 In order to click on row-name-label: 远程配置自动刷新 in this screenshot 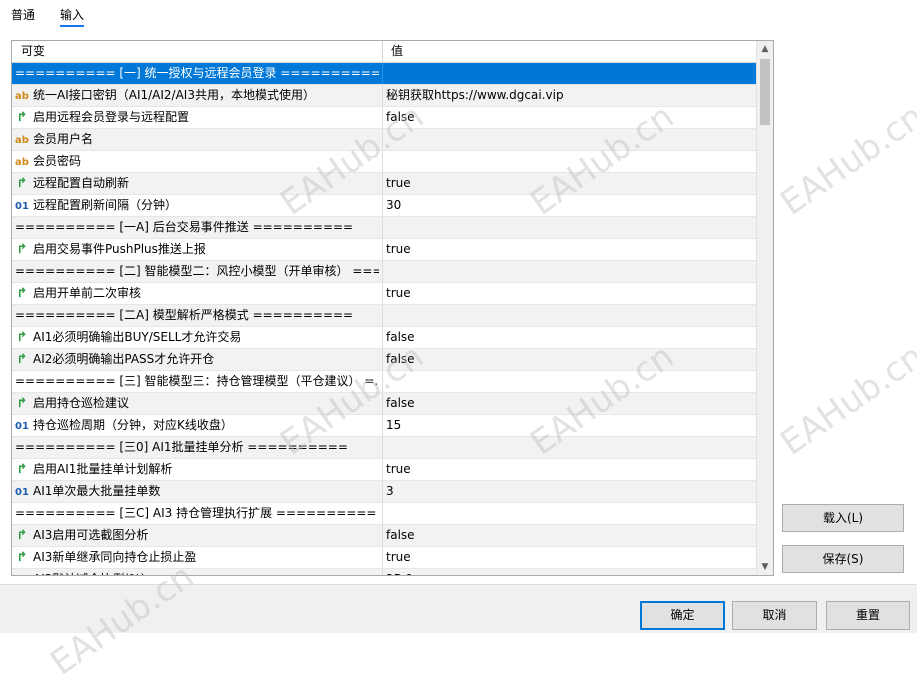, I will do `click(81, 183)`.